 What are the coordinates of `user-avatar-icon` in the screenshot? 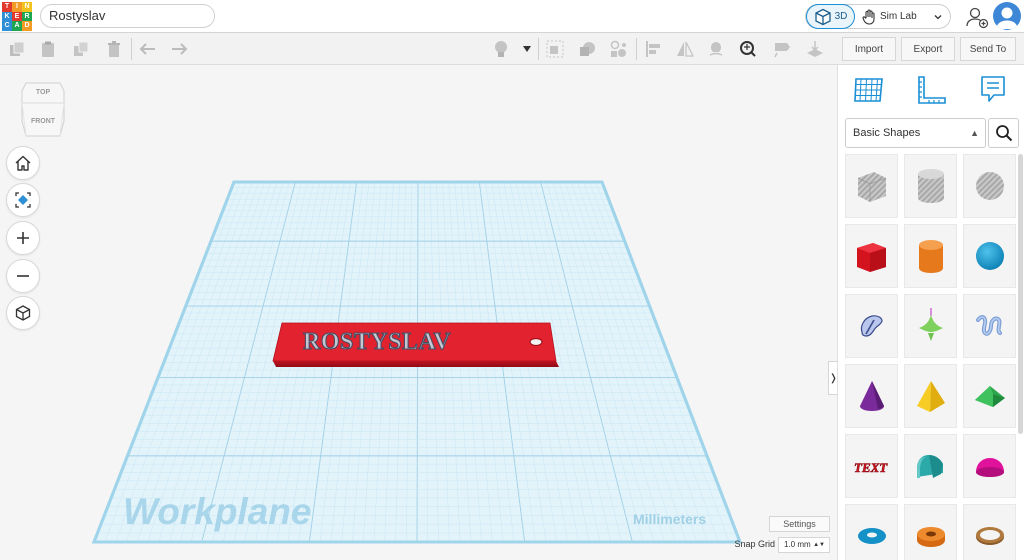 It's located at (1007, 18).